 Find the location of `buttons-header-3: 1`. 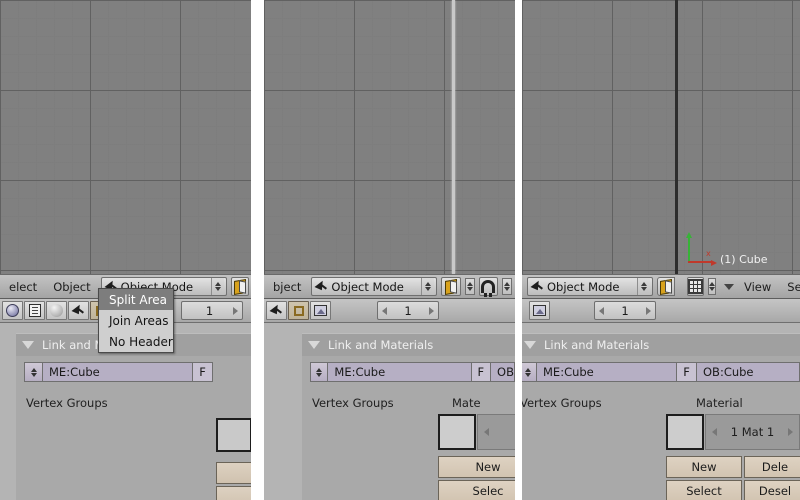

buttons-header-3: 1 is located at coordinates (661, 311).